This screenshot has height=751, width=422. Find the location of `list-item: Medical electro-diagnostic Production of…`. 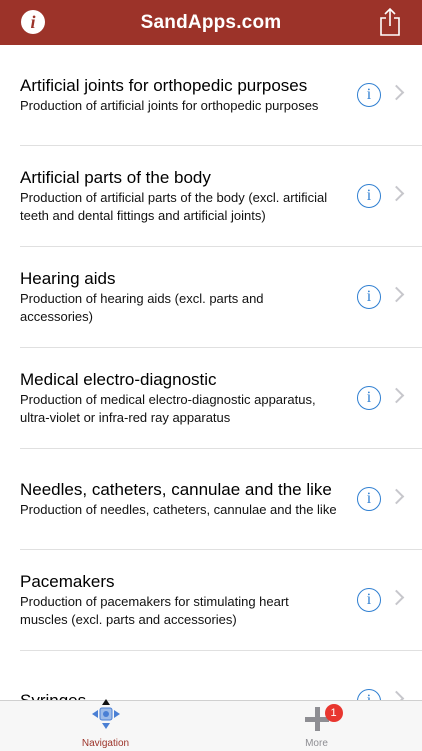

list-item: Medical electro-diagnostic Production of… is located at coordinates (221, 398).